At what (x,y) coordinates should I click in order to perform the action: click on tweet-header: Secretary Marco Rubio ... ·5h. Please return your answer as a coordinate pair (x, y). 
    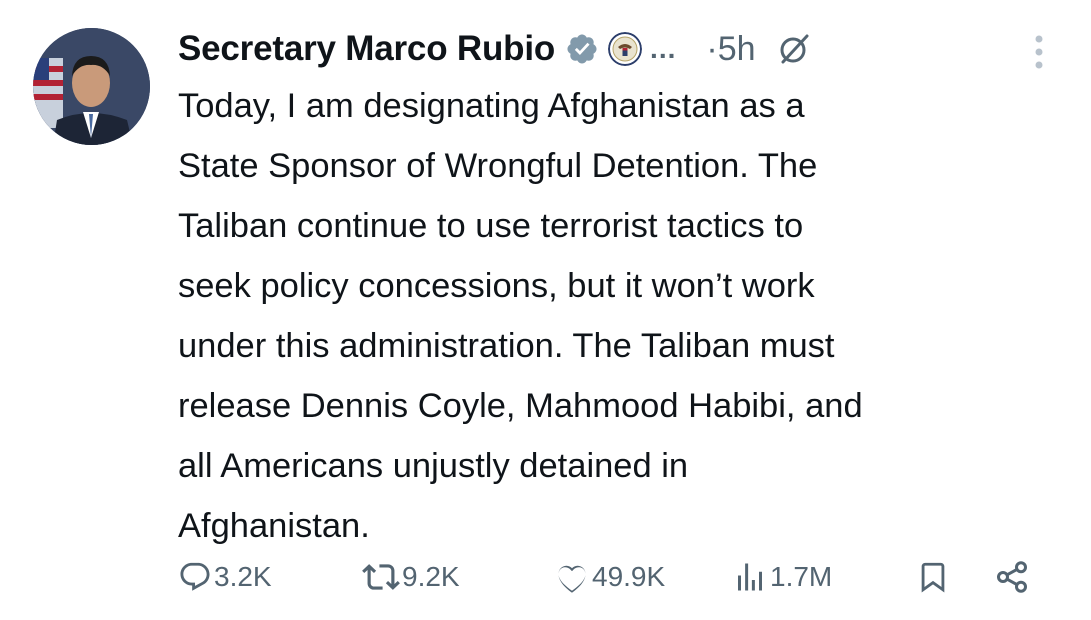
    Looking at the image, I should click on (624, 49).